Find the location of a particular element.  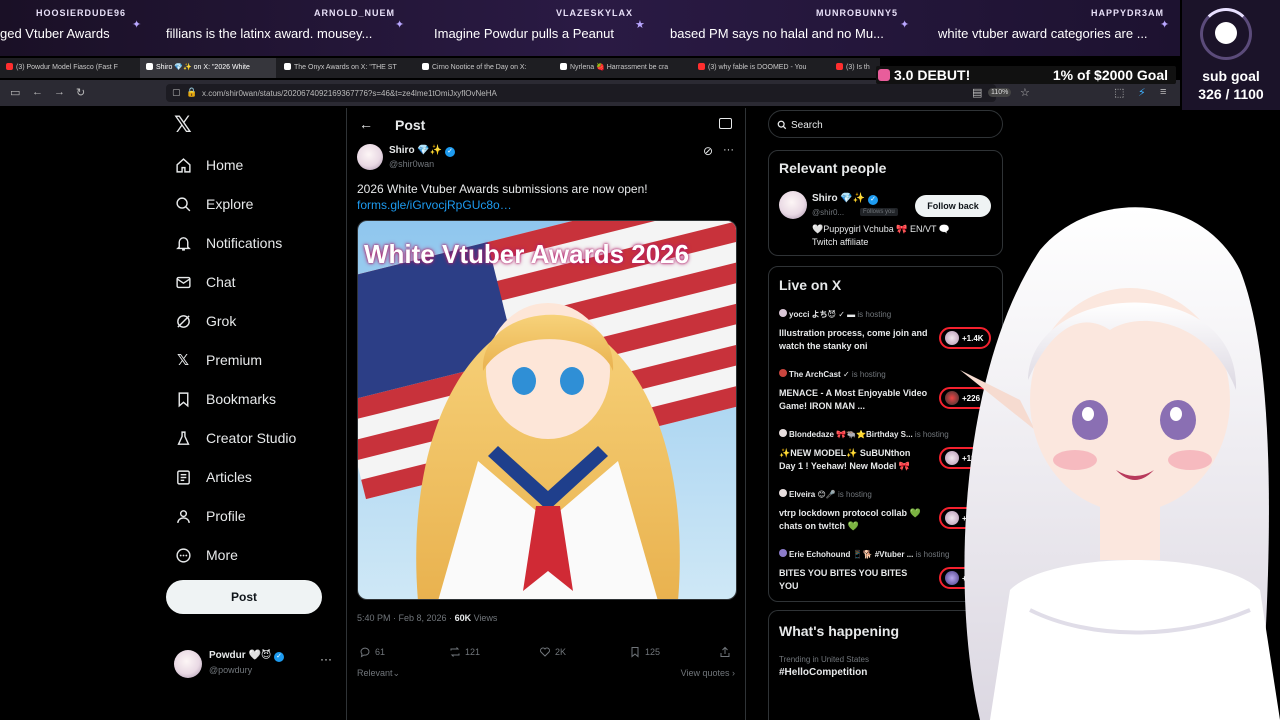

nav-chat: Chat is located at coordinates (205, 282).